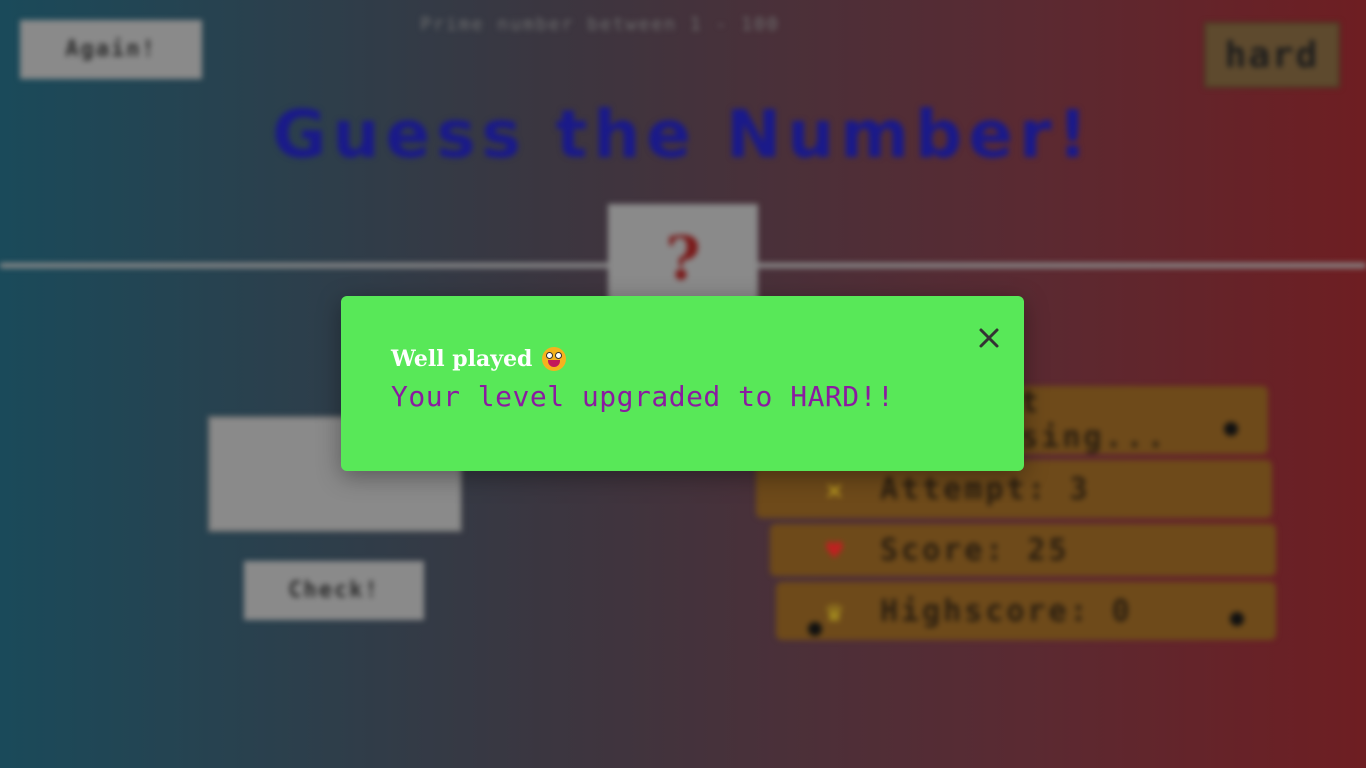  Describe the element at coordinates (462, 359) in the screenshot. I see `modal-title-text: Well played` at that location.